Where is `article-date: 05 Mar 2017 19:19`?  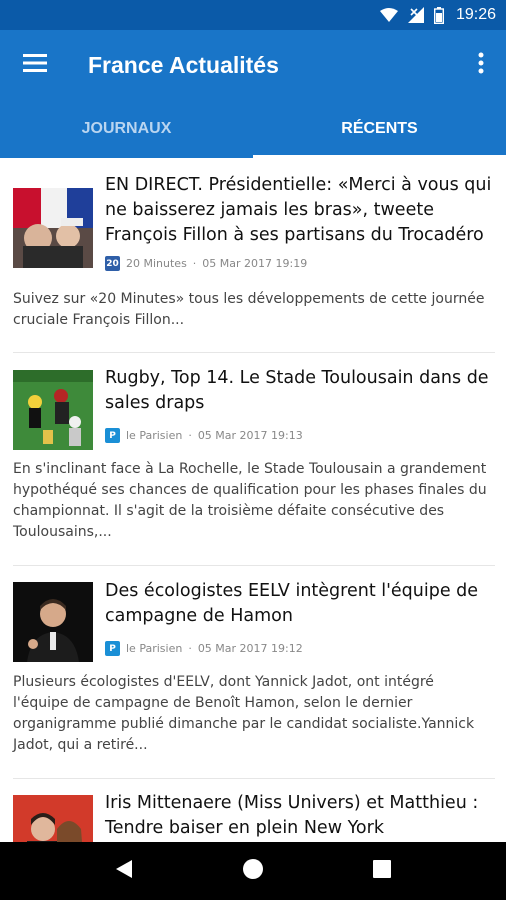
article-date: 05 Mar 2017 19:19 is located at coordinates (255, 263).